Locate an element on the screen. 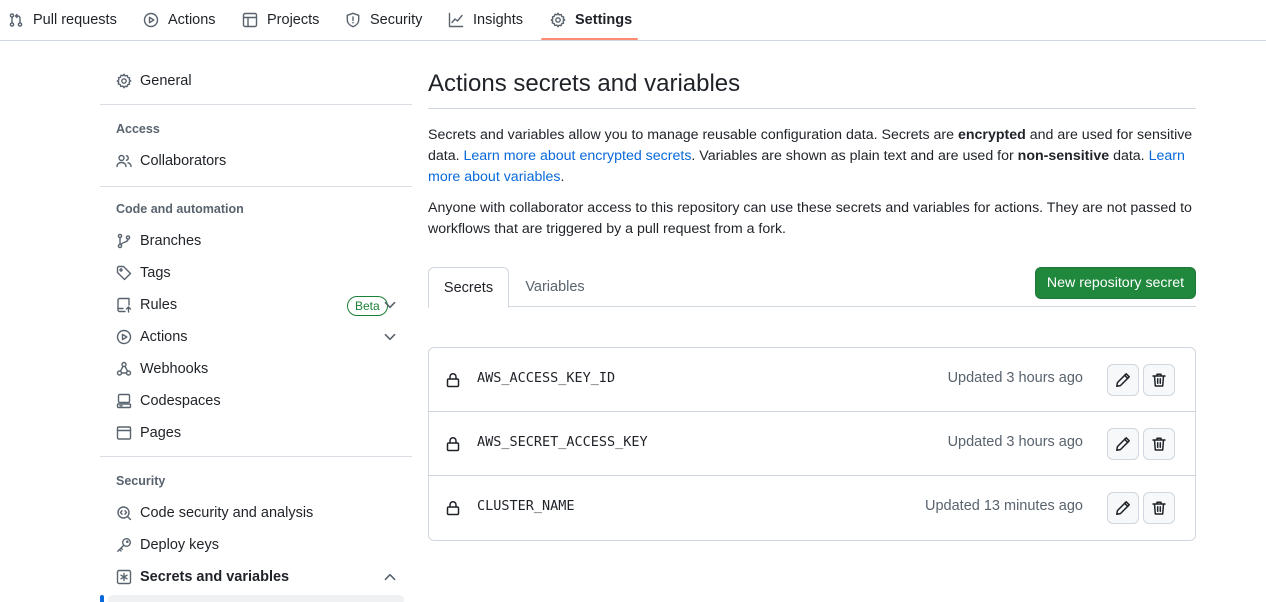 This screenshot has height=602, width=1266. tab-label: Projects is located at coordinates (293, 20).